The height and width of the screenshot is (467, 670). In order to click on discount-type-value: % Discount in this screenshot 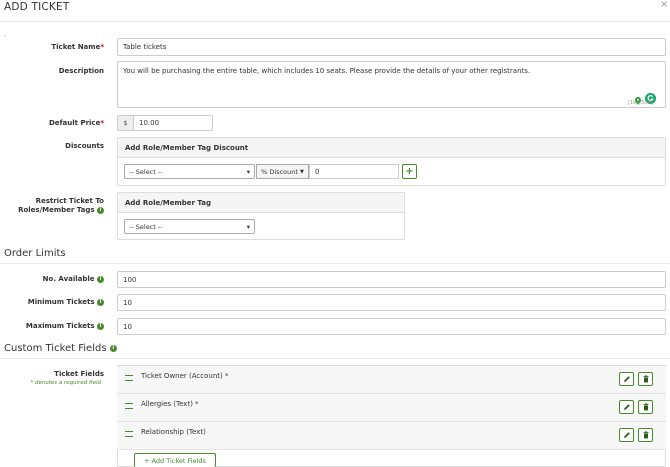, I will do `click(279, 171)`.